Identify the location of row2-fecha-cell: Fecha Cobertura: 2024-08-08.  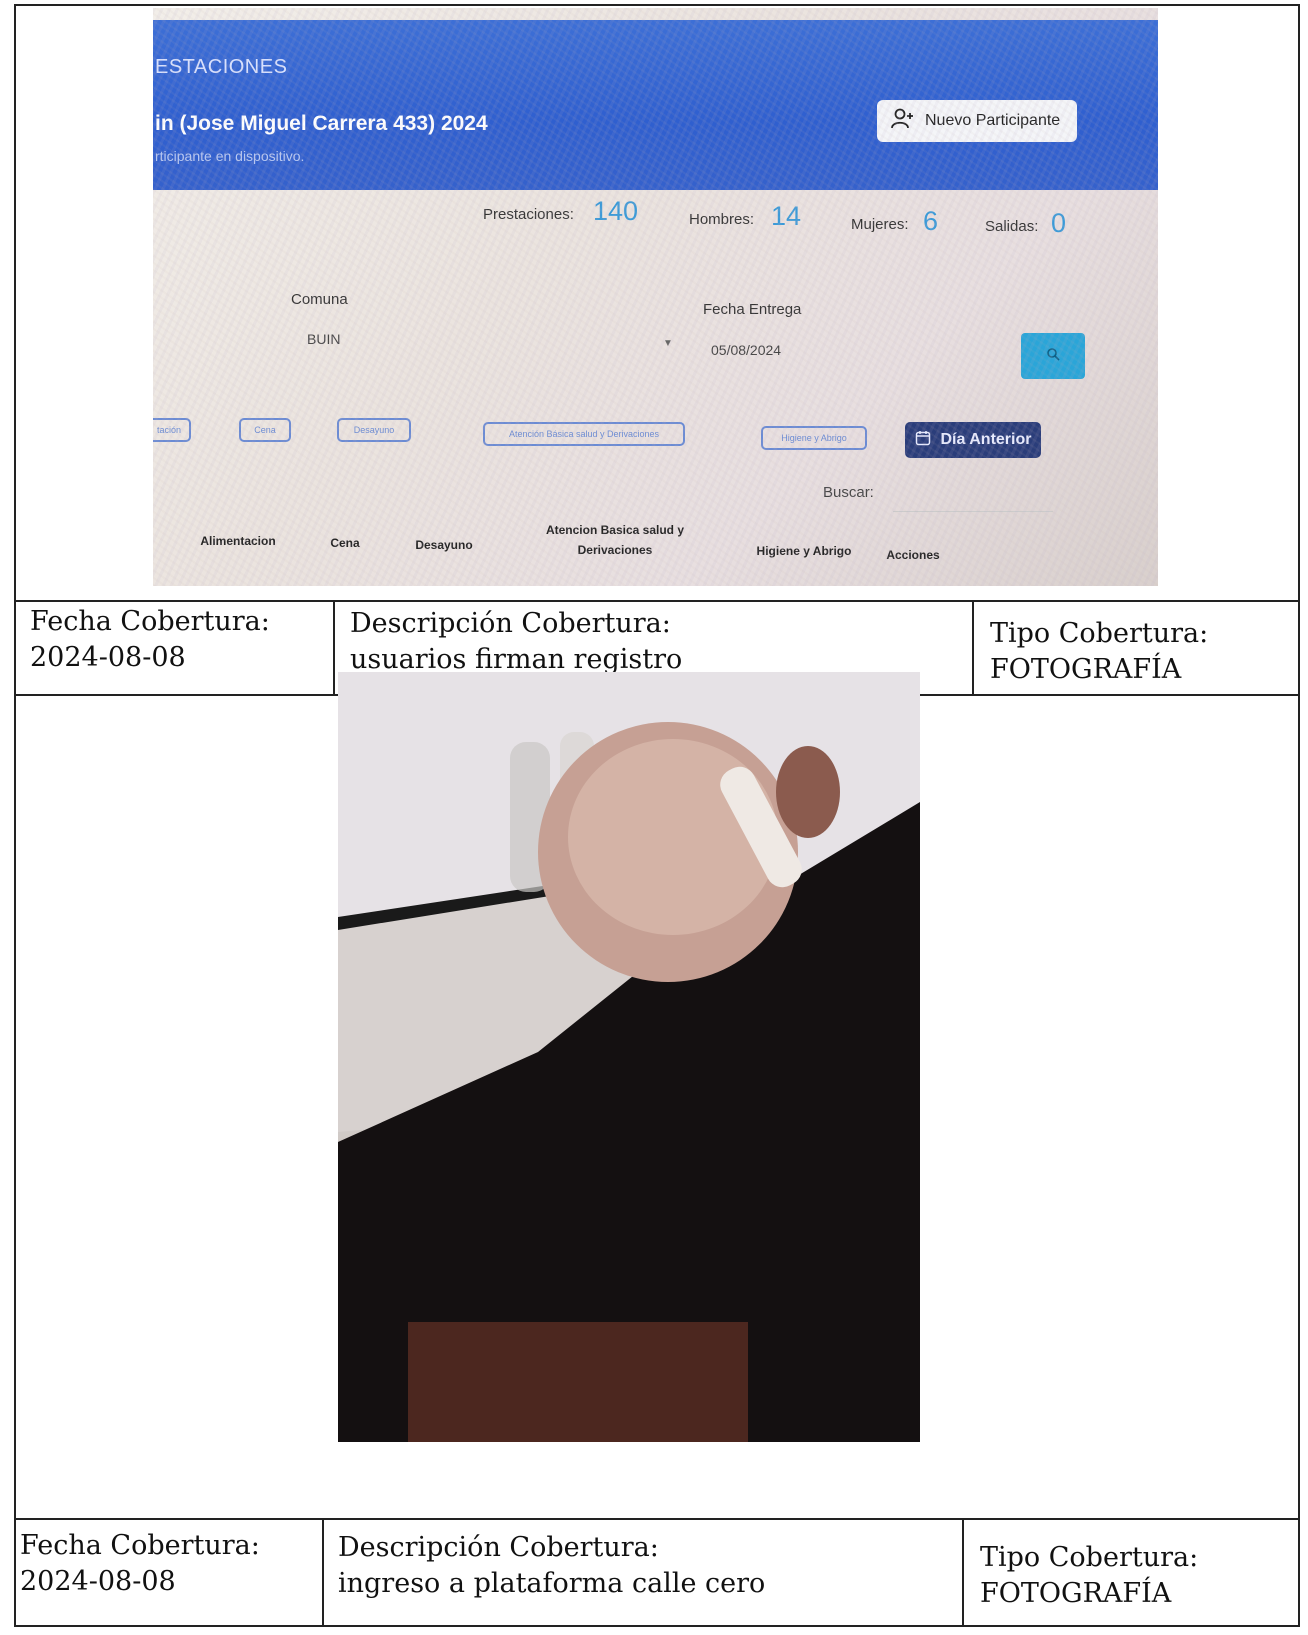
(168, 1564).